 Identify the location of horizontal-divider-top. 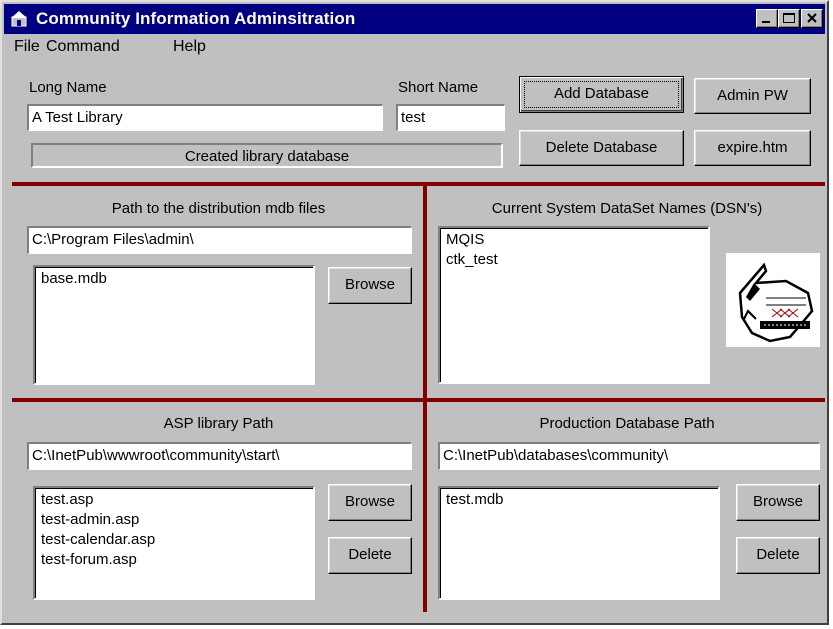
(418, 184).